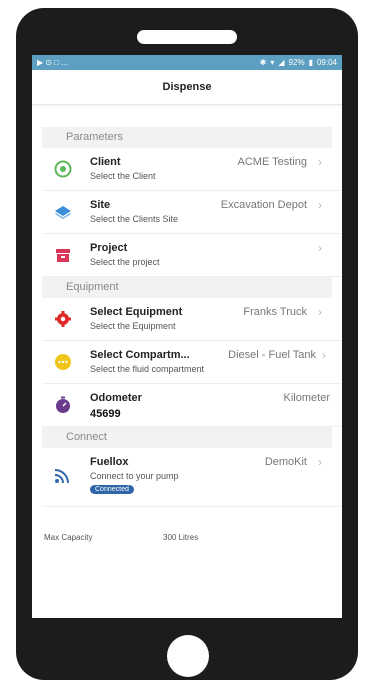  What do you see at coordinates (306, 398) in the screenshot?
I see `odometer-unit: Kilometer` at bounding box center [306, 398].